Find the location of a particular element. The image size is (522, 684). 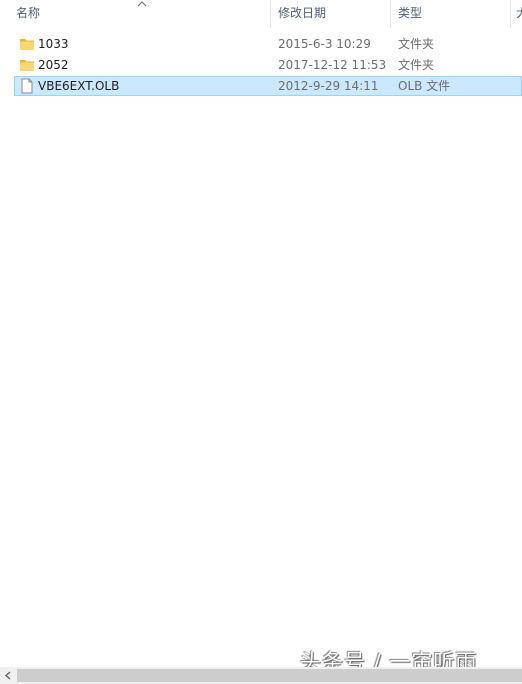

file-name: 1033 is located at coordinates (53, 44).